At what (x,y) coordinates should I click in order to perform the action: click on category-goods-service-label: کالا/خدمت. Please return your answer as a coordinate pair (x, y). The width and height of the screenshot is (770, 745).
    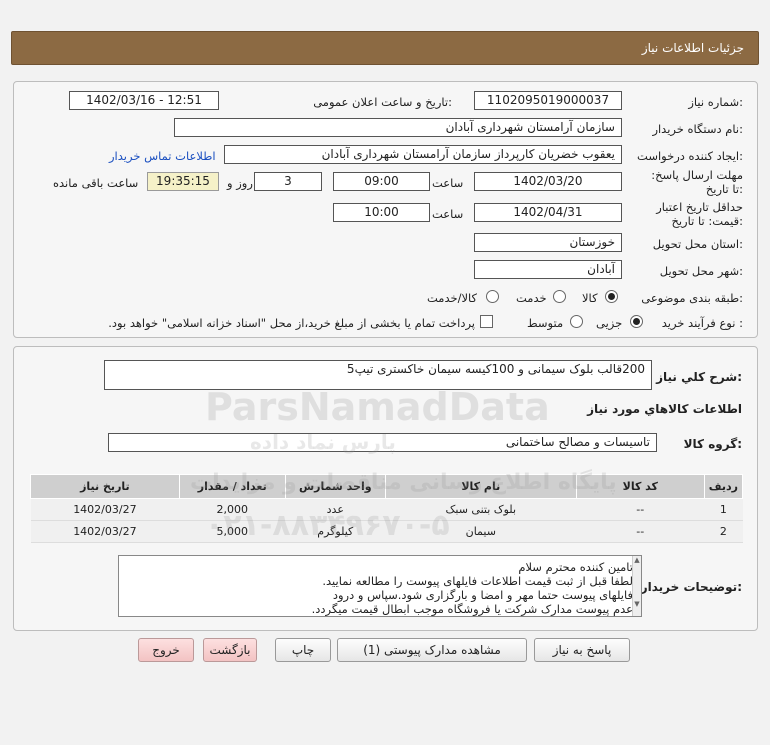
    Looking at the image, I should click on (452, 298).